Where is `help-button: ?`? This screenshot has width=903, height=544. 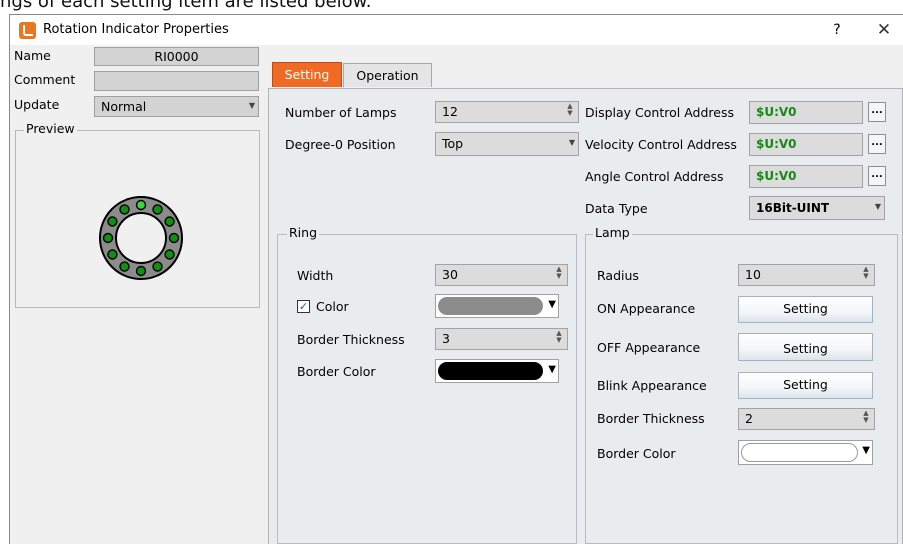 help-button: ? is located at coordinates (837, 30).